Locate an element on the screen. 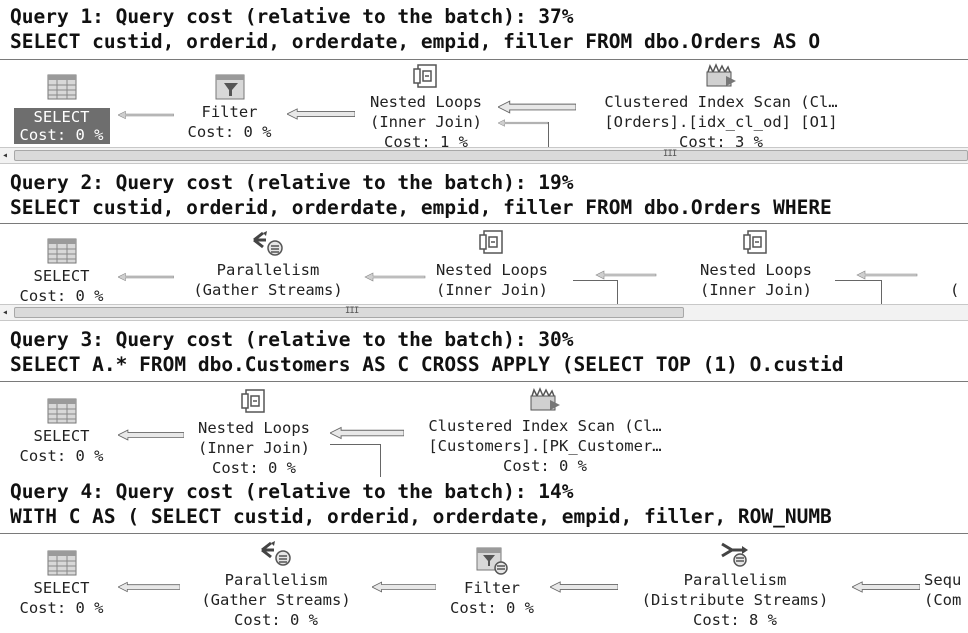  plan-node-parallelism: Parallelism (Gather Streams) is located at coordinates (268, 264).